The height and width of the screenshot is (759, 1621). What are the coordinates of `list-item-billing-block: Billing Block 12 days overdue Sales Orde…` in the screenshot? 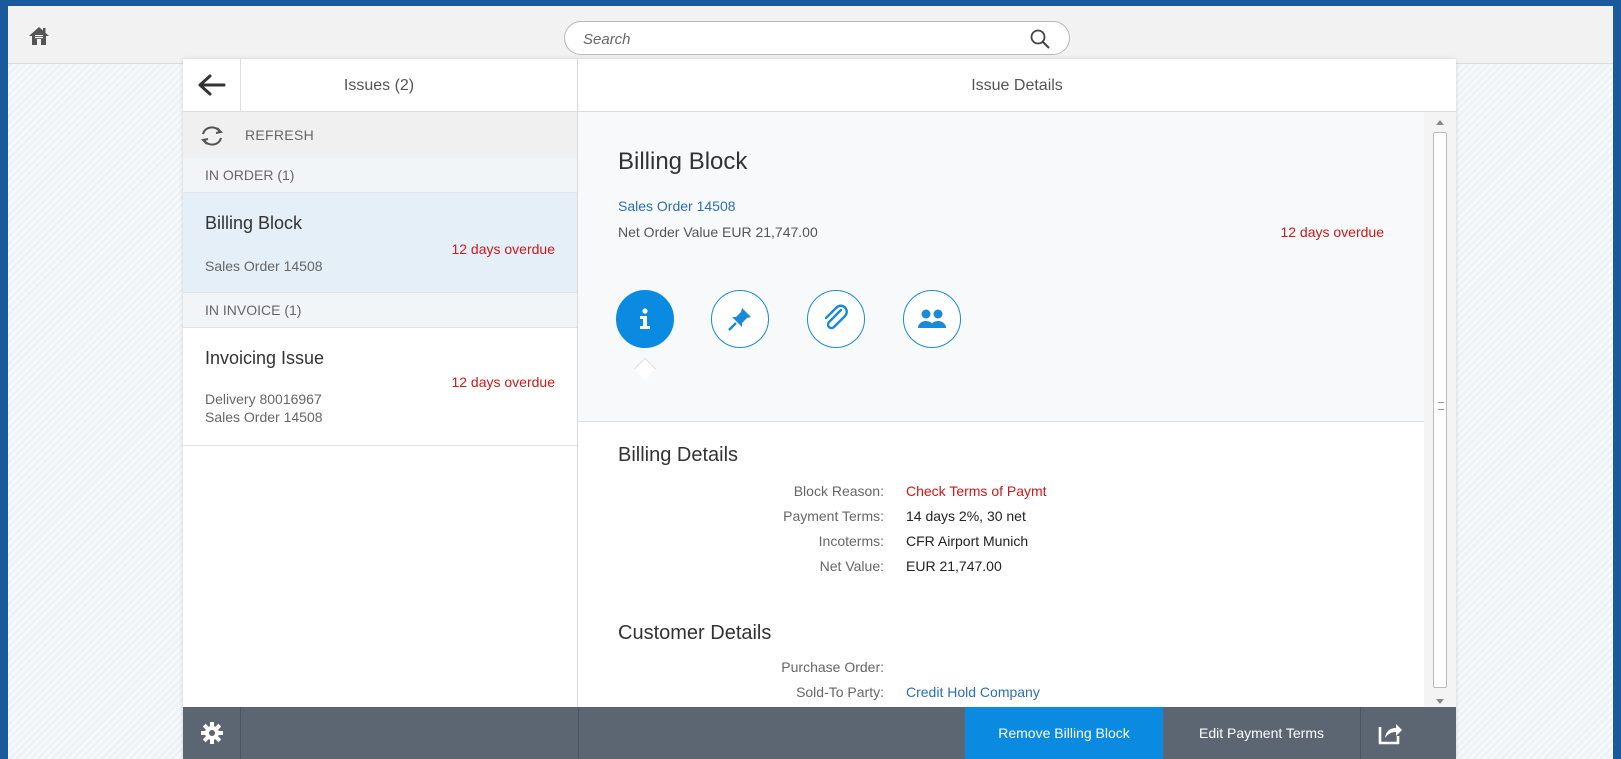 It's located at (380, 243).